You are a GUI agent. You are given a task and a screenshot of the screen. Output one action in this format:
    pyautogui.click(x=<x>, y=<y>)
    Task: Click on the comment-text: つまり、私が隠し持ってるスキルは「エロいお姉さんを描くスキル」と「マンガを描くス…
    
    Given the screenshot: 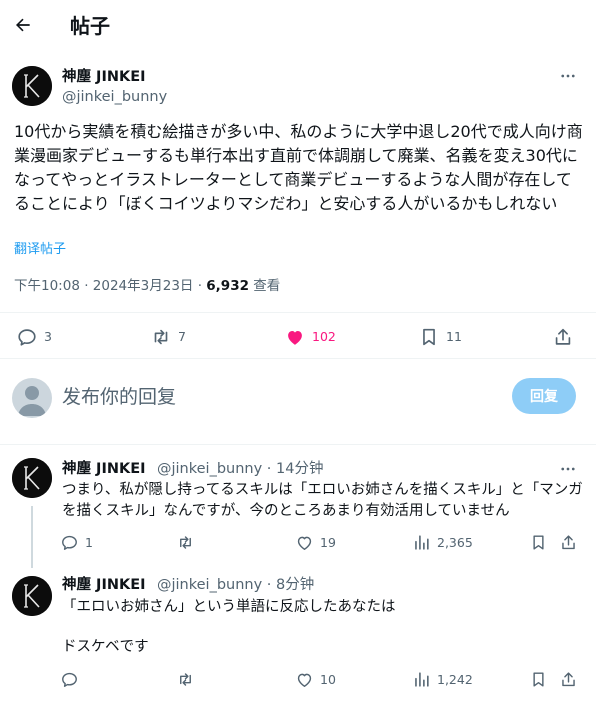 What is the action you would take?
    pyautogui.click(x=322, y=500)
    